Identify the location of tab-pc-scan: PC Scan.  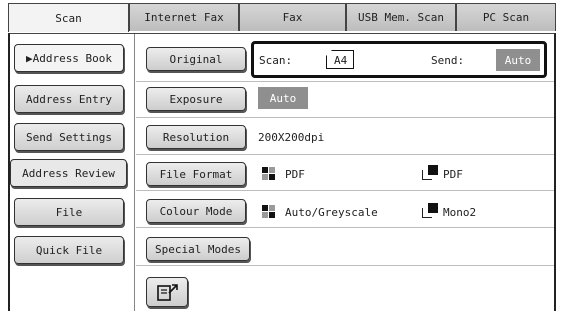
(506, 17).